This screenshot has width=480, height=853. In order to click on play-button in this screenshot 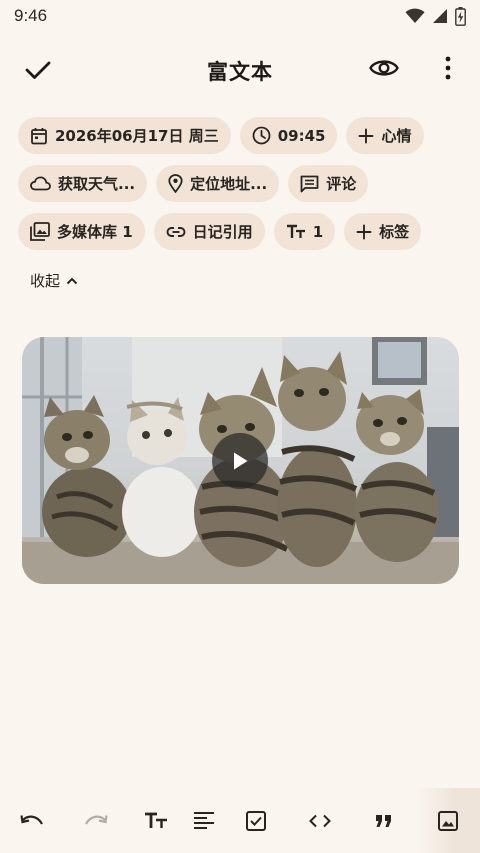, I will do `click(240, 461)`.